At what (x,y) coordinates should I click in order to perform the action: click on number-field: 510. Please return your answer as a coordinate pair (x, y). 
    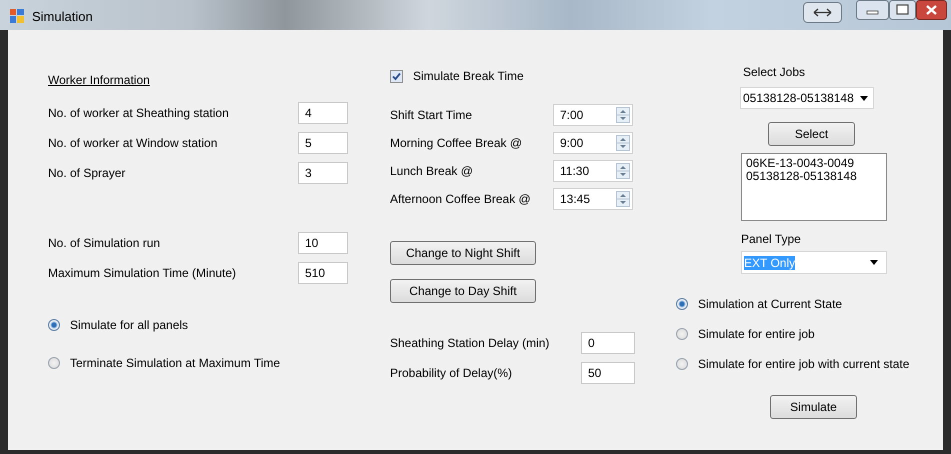
    Looking at the image, I should click on (323, 273).